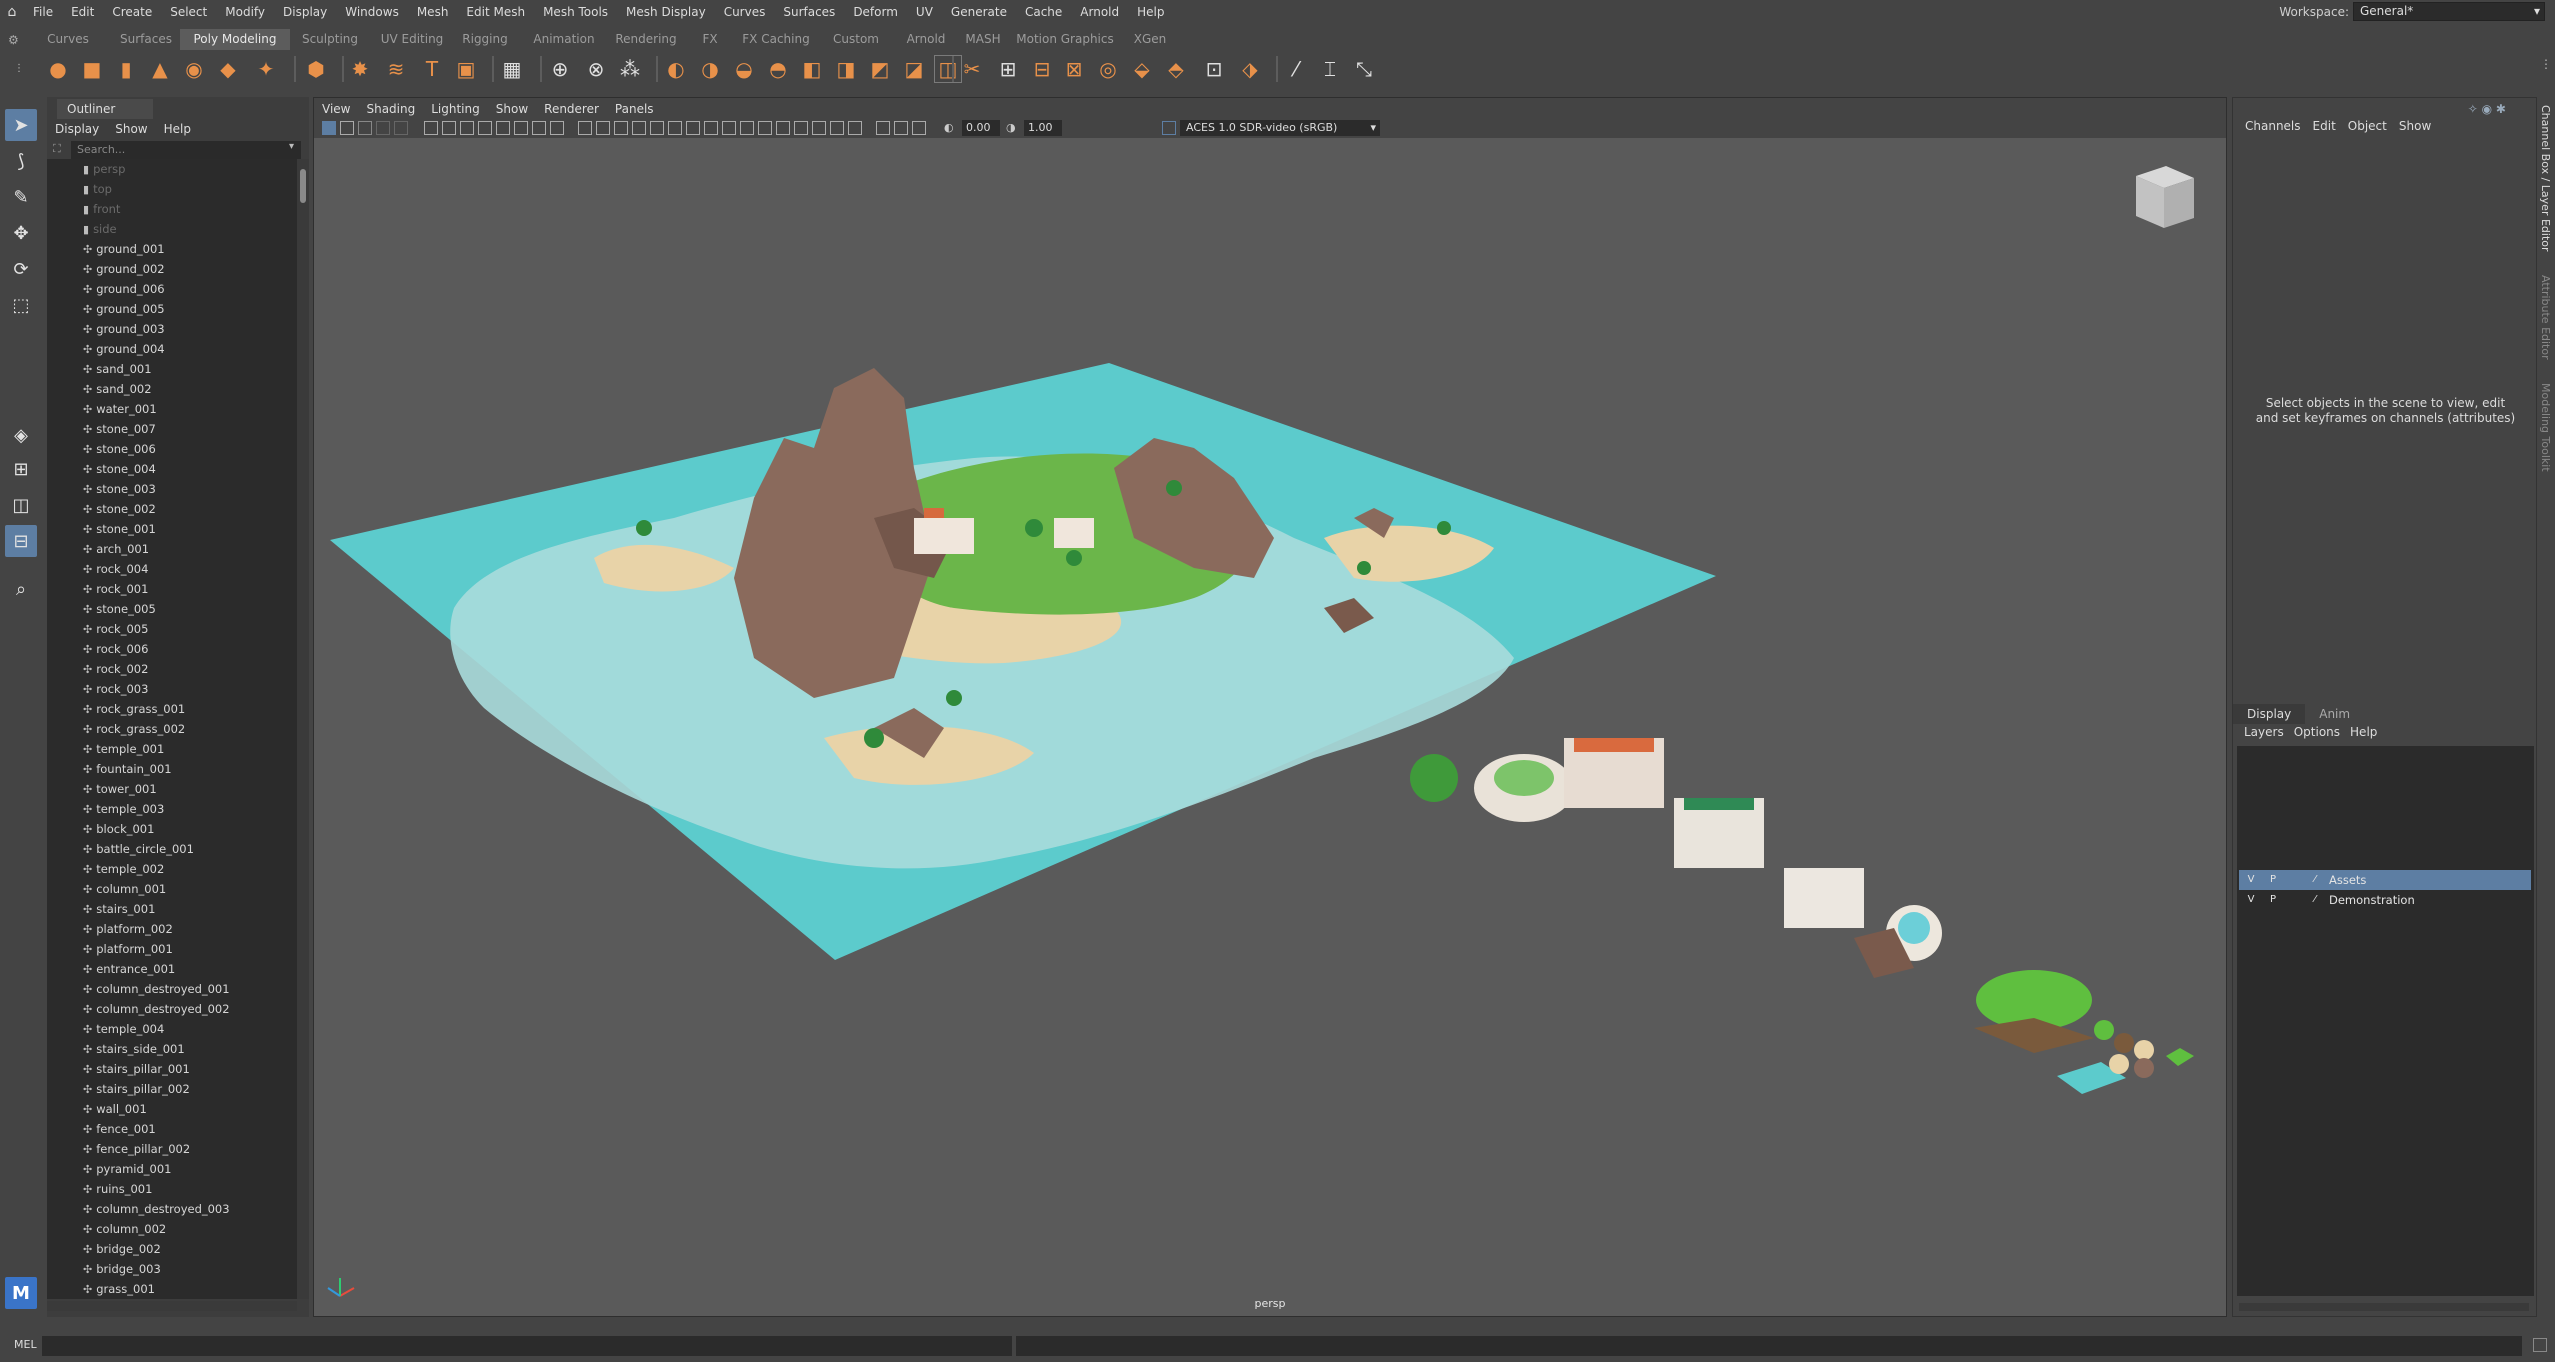  Describe the element at coordinates (521, 128) in the screenshot. I see `field-chart-icon` at that location.